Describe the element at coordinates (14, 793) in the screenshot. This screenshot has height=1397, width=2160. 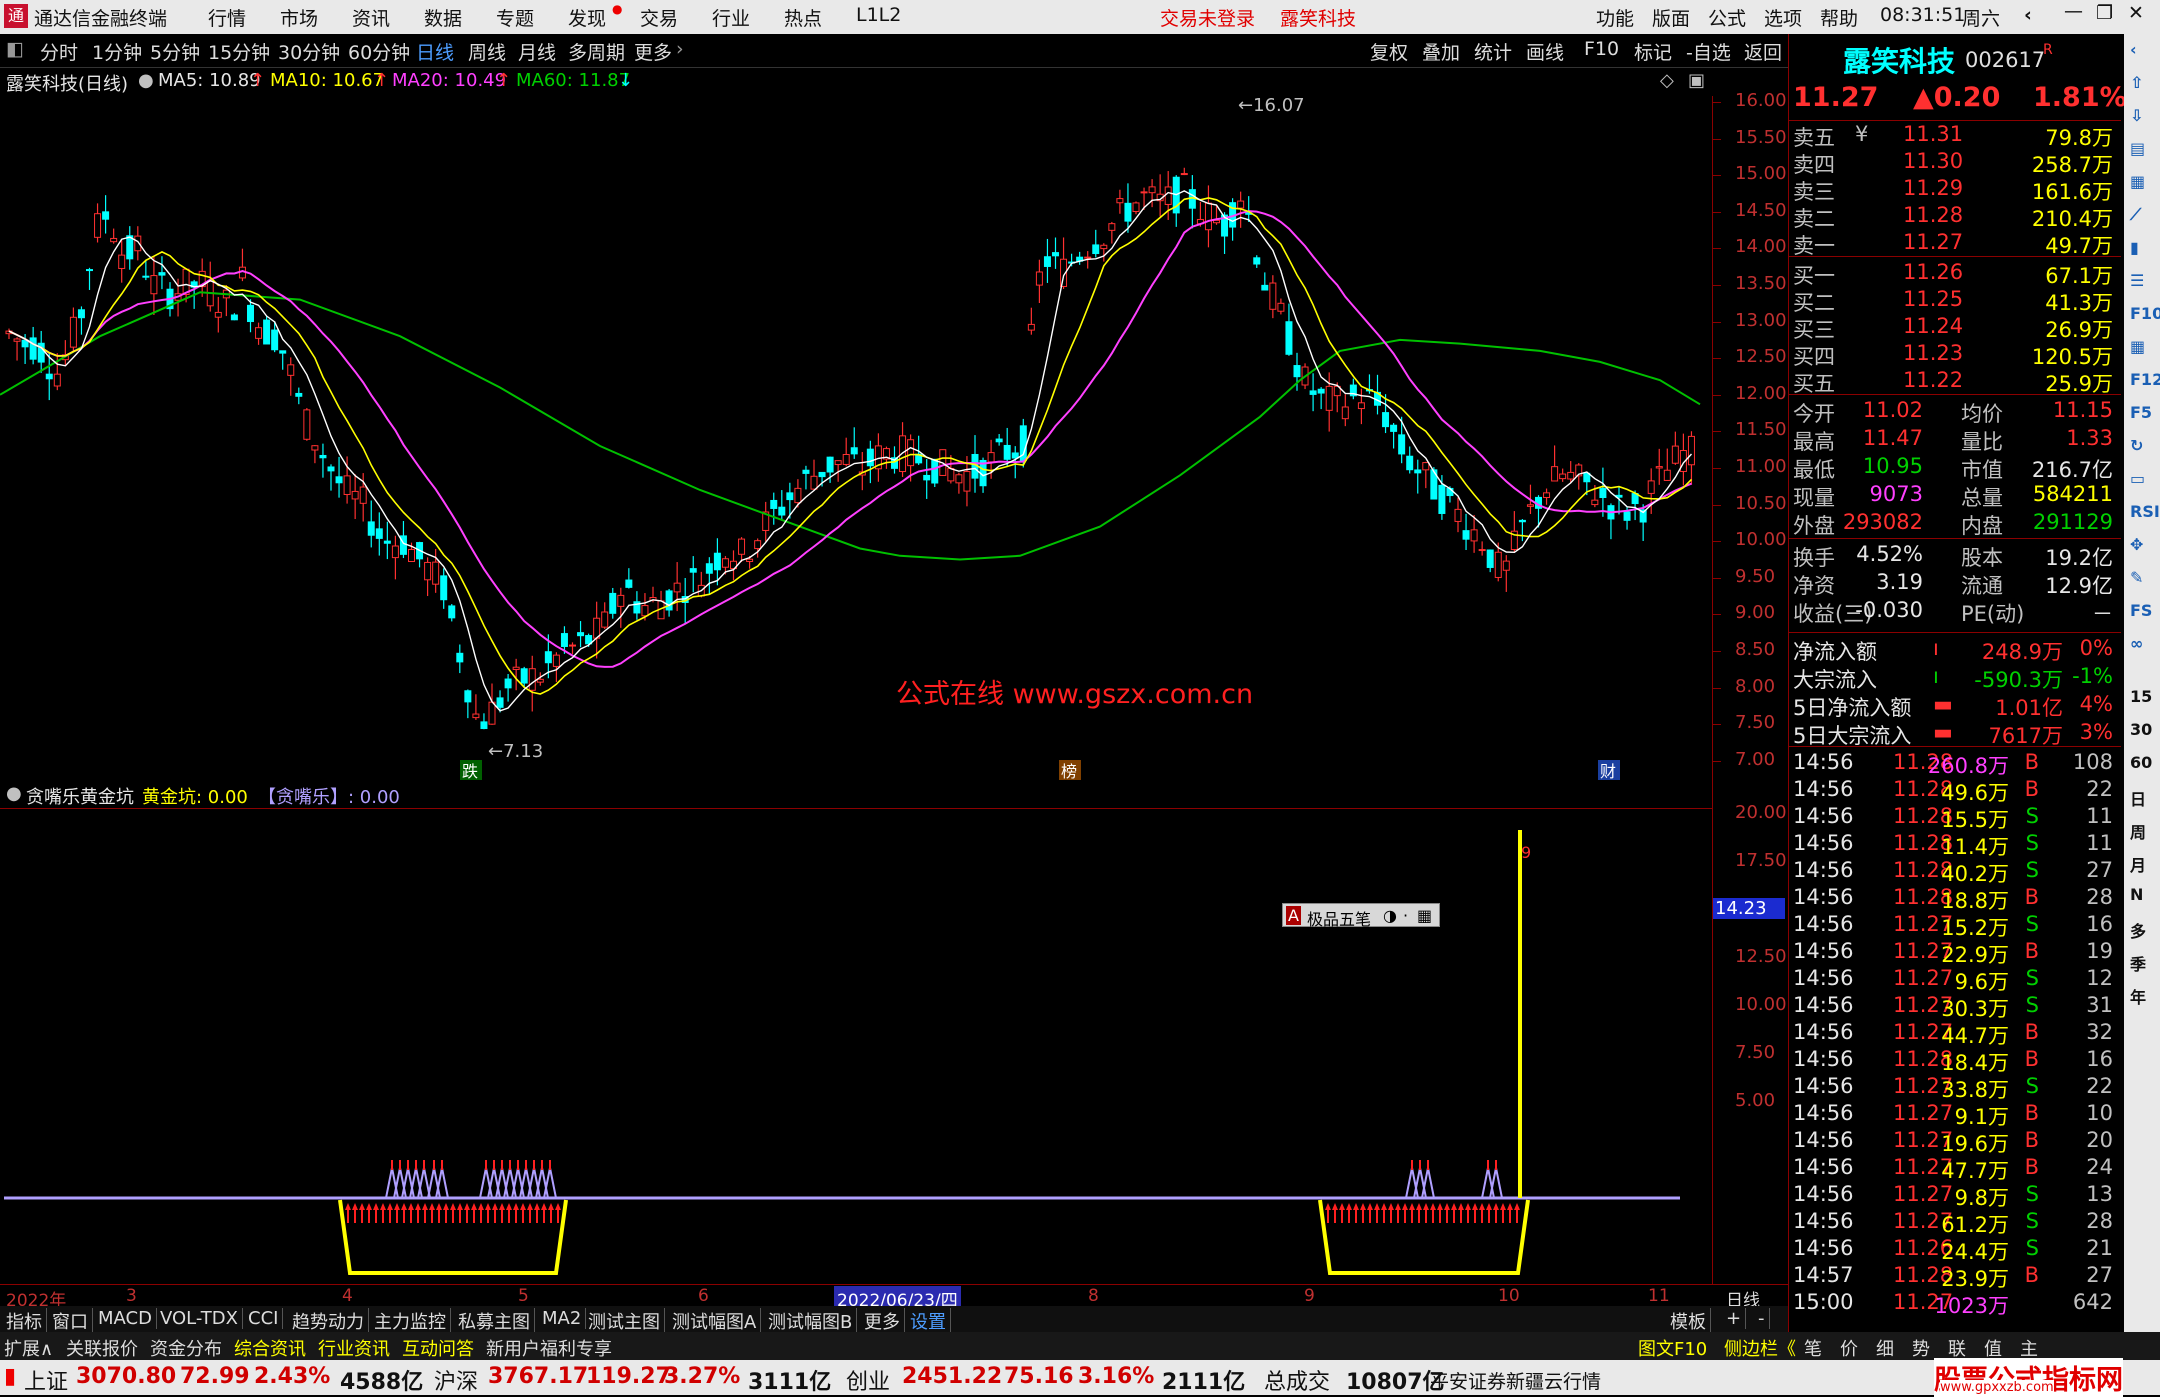
I see `indicator-toggle-icon: ●` at that location.